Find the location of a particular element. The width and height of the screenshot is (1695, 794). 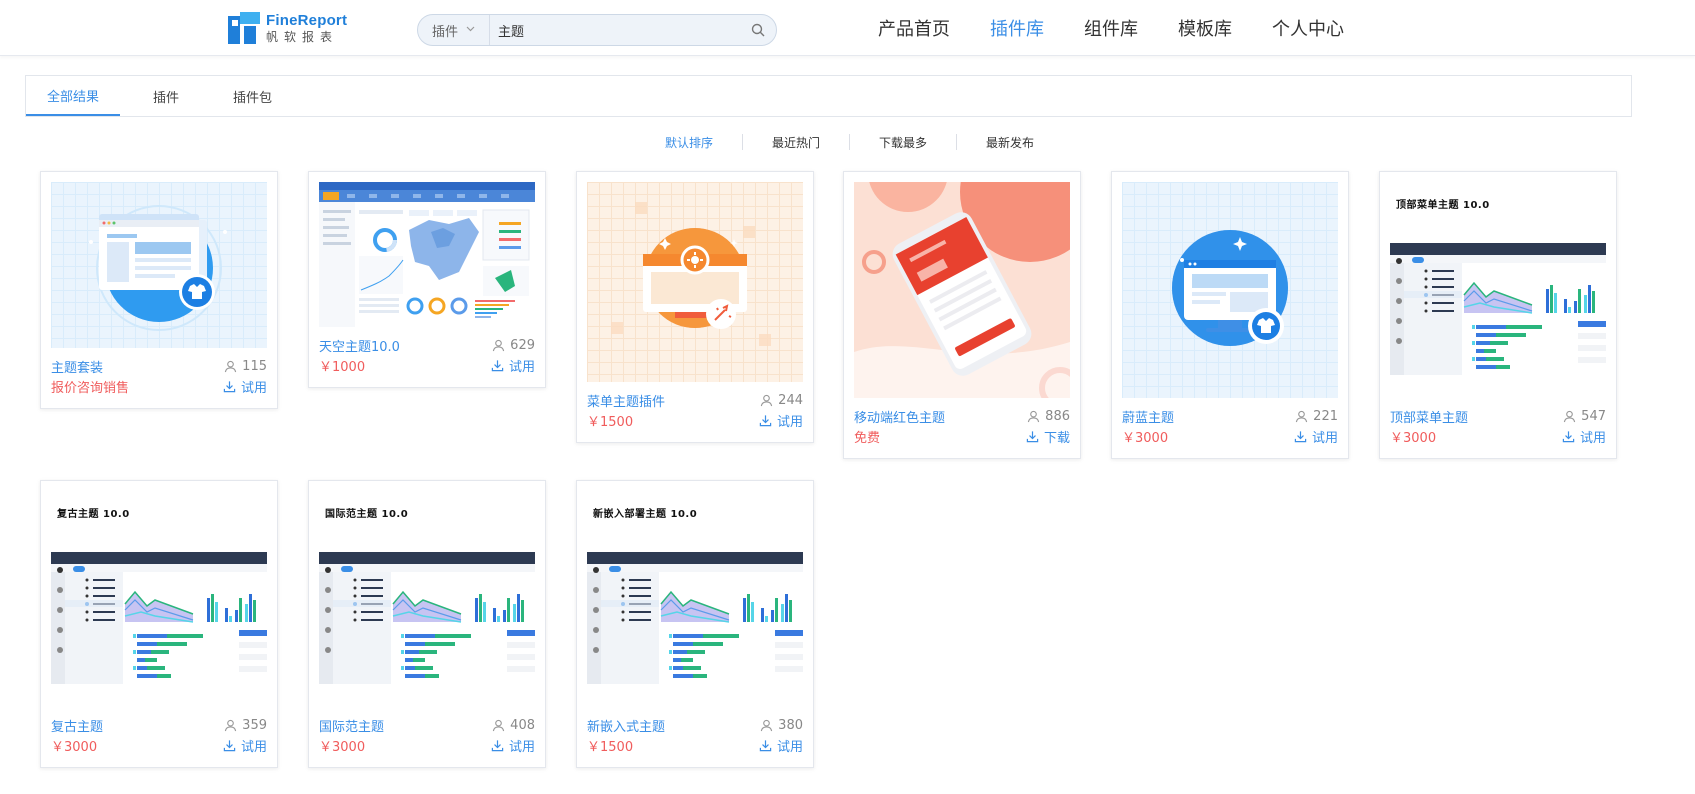

sort-recent-hot: 最近热门 is located at coordinates (796, 142).